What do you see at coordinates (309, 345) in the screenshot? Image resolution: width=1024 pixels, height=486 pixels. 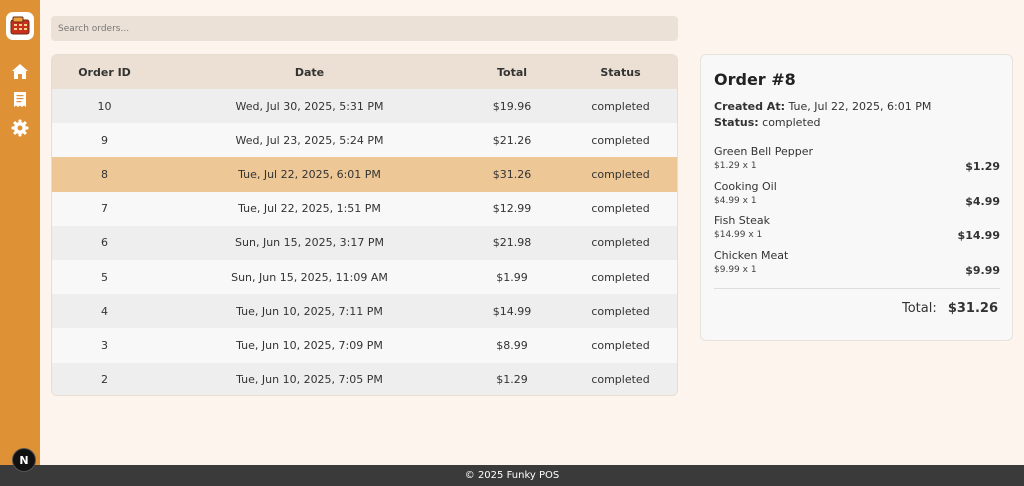 I see `order-date-cell: Tue, Jun 10, 2025, 7:09 PM` at bounding box center [309, 345].